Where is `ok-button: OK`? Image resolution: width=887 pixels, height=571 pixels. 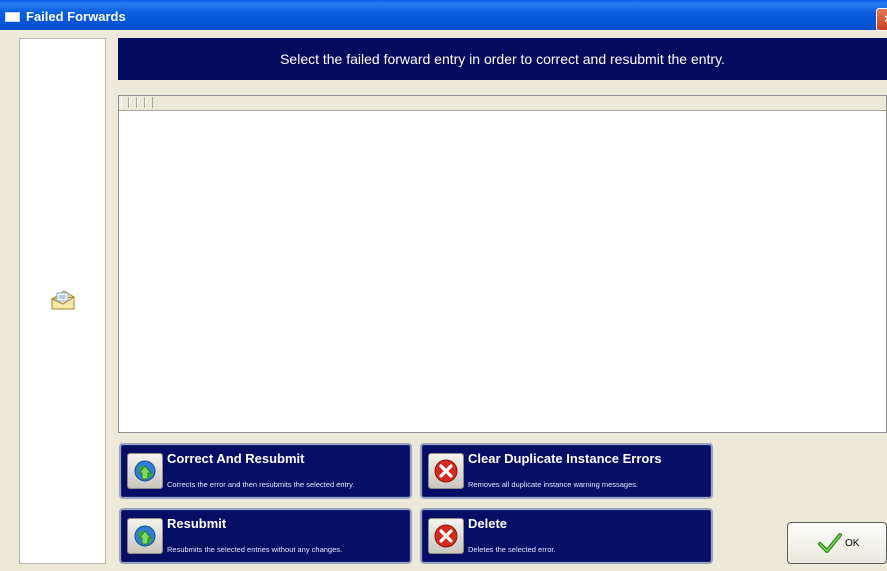
ok-button: OK is located at coordinates (837, 543).